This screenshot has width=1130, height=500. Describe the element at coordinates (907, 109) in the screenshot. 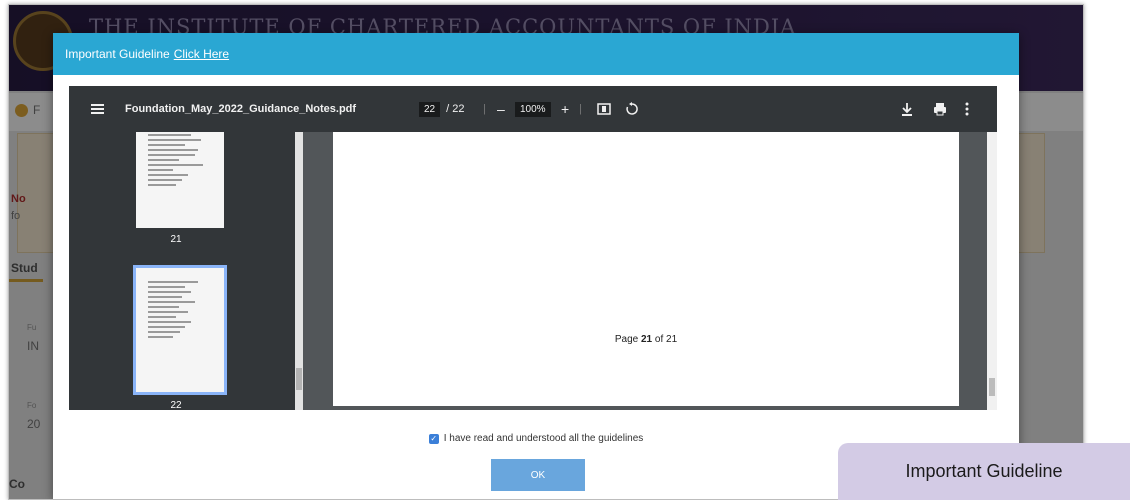

I see `download-icon` at that location.